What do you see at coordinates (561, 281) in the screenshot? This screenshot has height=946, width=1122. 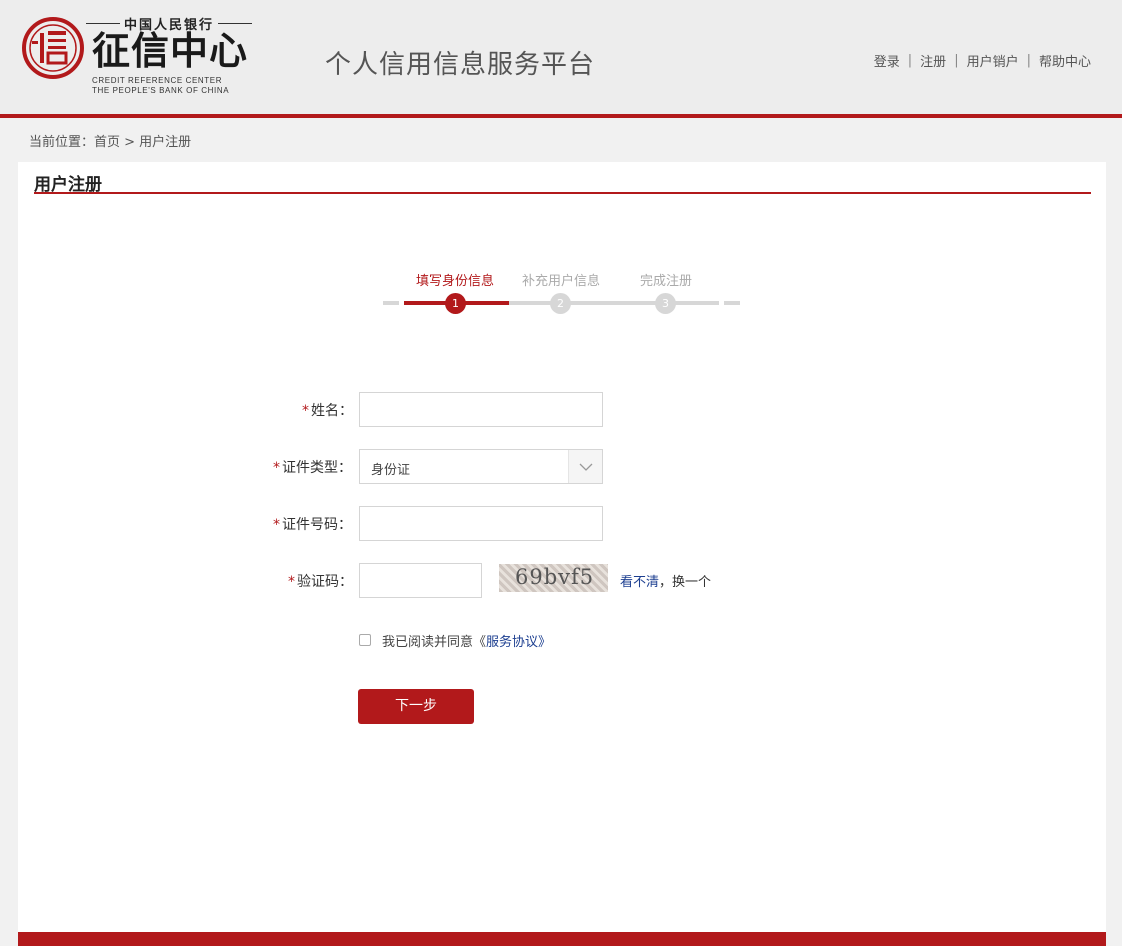 I see `step-2-label: 补充用户信息` at bounding box center [561, 281].